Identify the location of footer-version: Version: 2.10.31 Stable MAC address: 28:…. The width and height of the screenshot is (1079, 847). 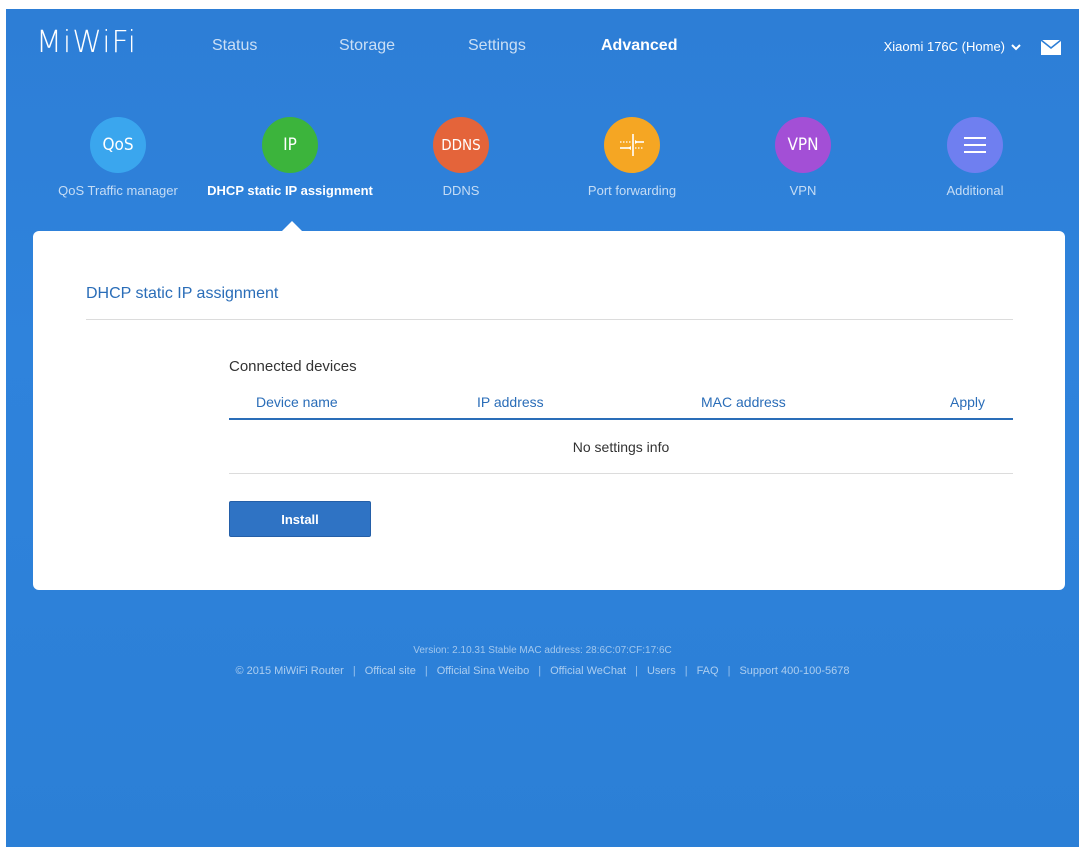
(542, 650).